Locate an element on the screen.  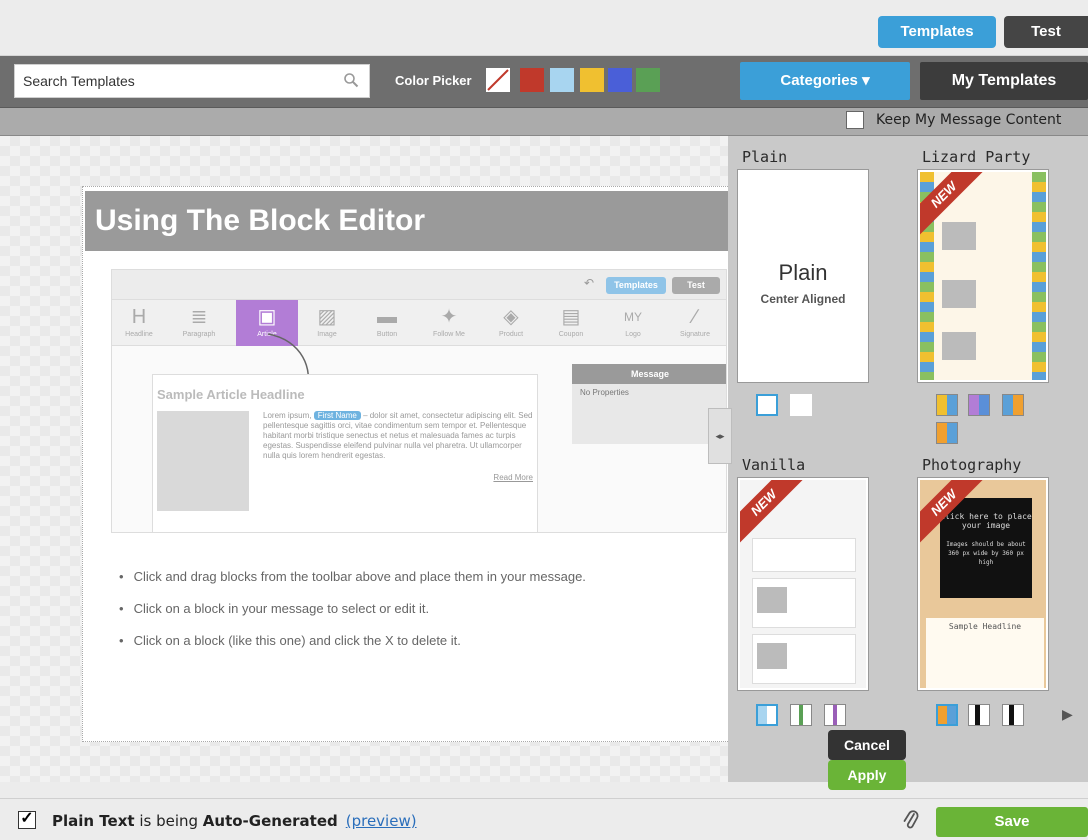
resize-arrows-icon: ◂▸ is located at coordinates (720, 436).